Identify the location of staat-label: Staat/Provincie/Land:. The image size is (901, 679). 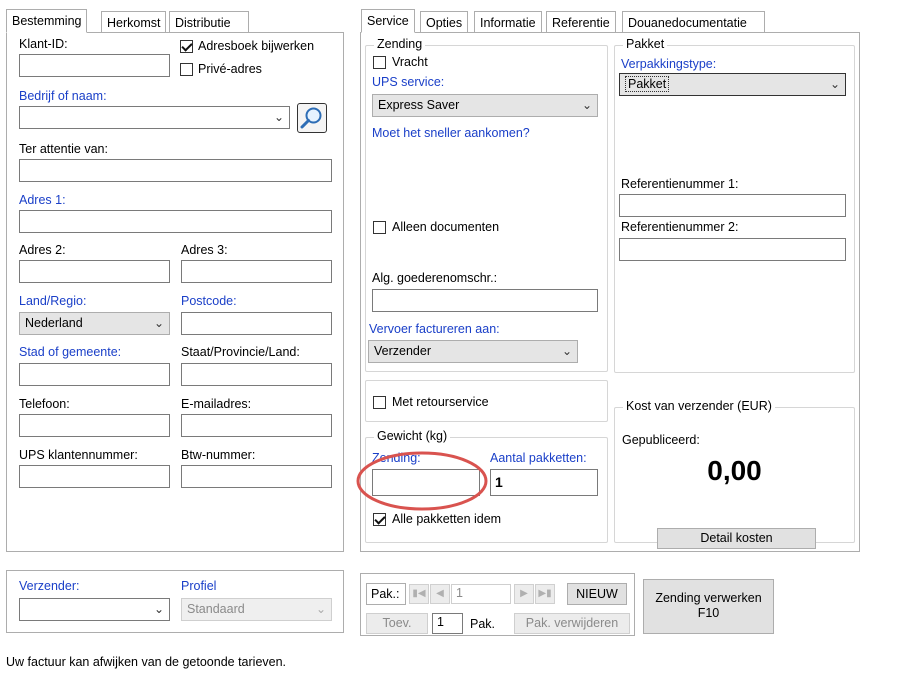
(240, 352).